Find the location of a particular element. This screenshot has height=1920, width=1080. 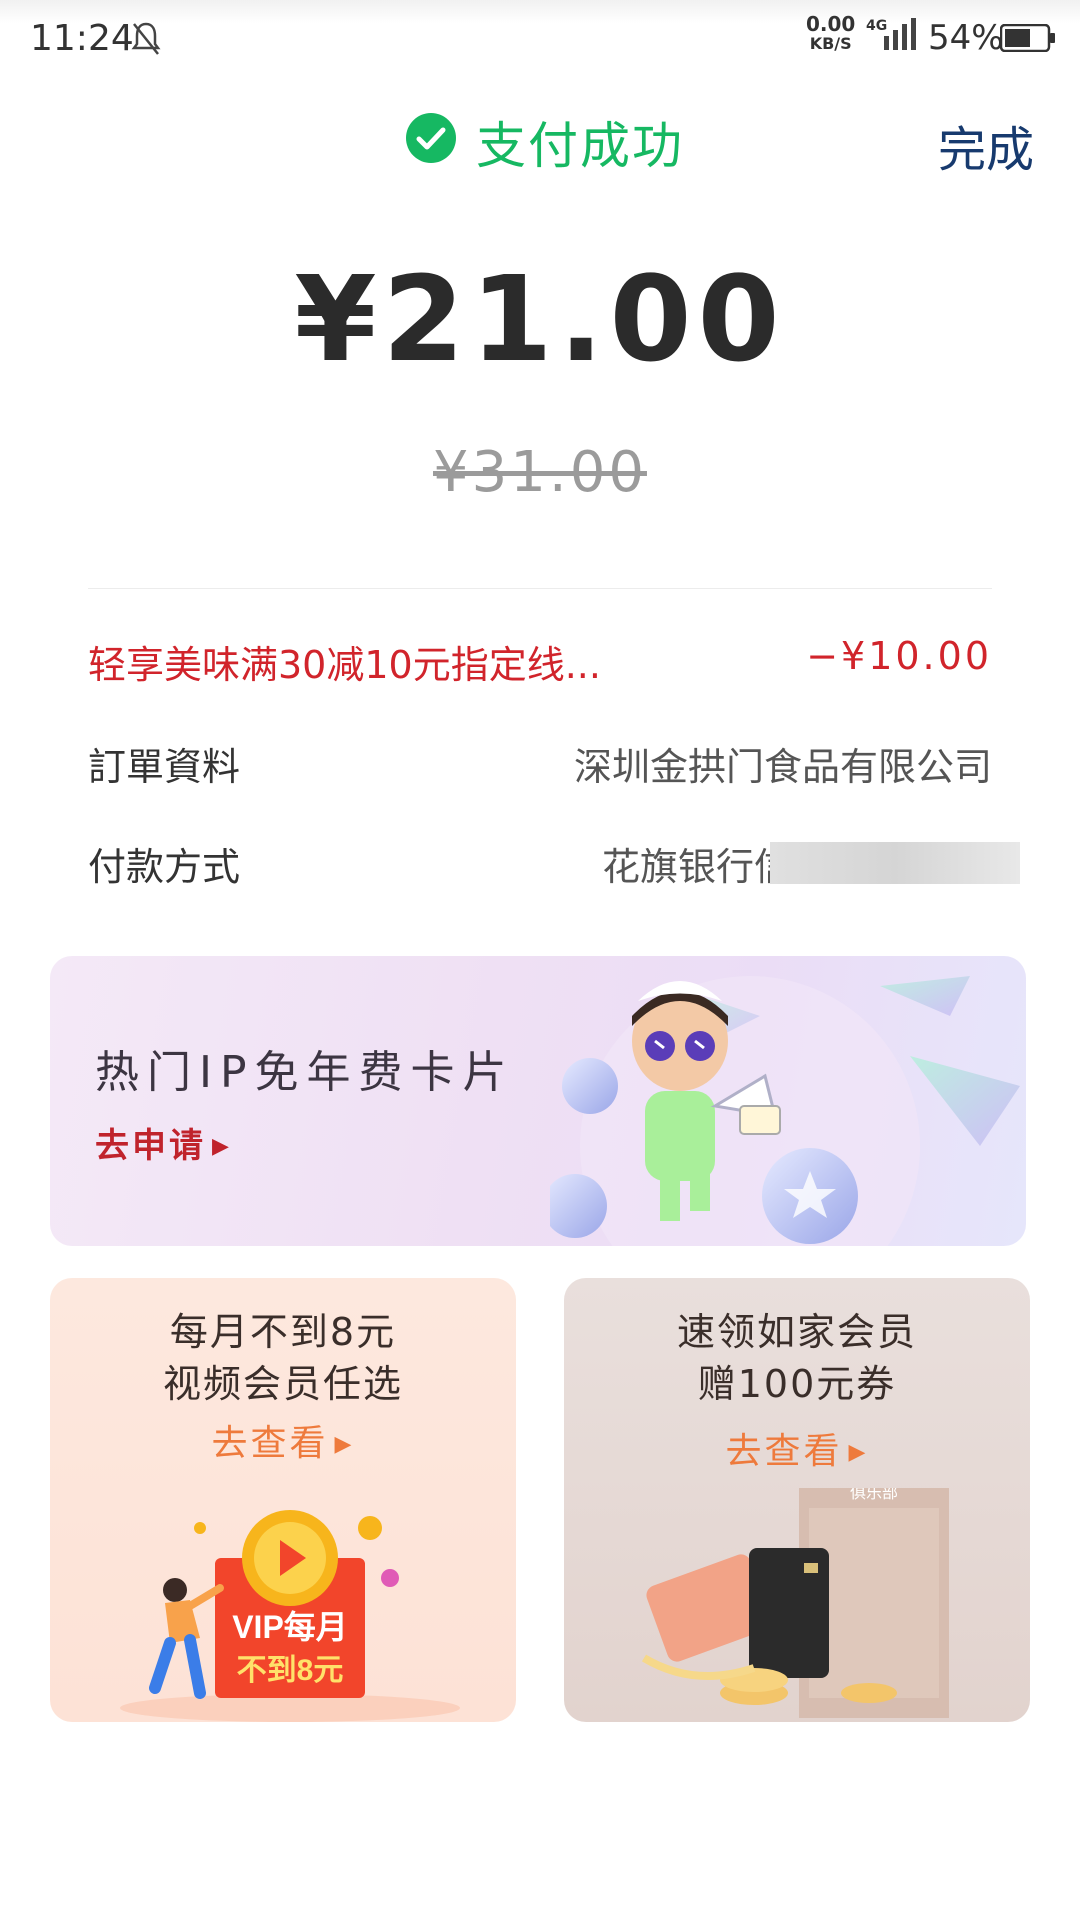

mascot-illustration is located at coordinates (785, 1111).